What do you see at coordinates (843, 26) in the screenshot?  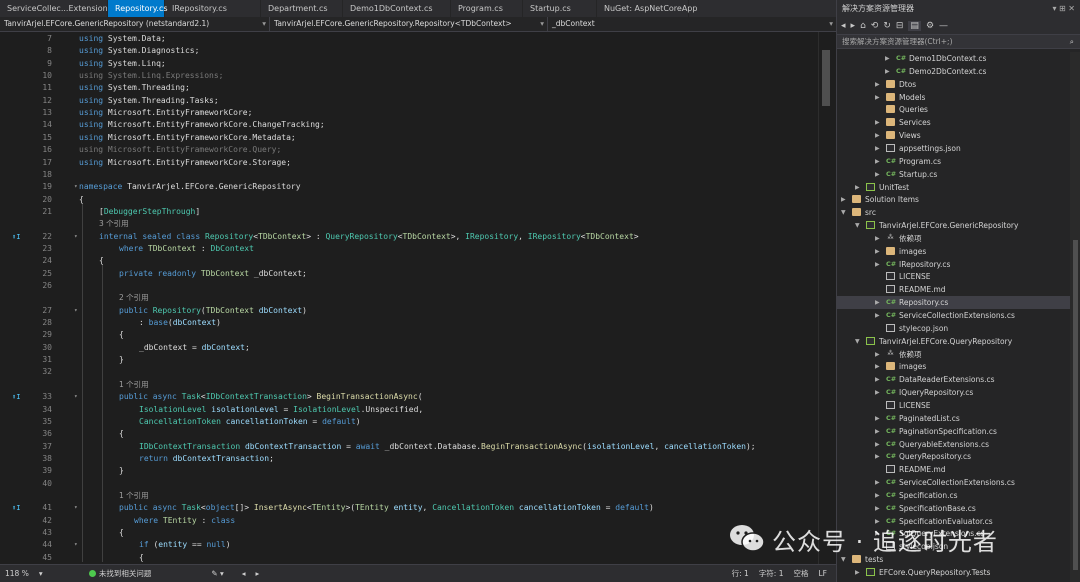 I see `back-icon: ◂` at bounding box center [843, 26].